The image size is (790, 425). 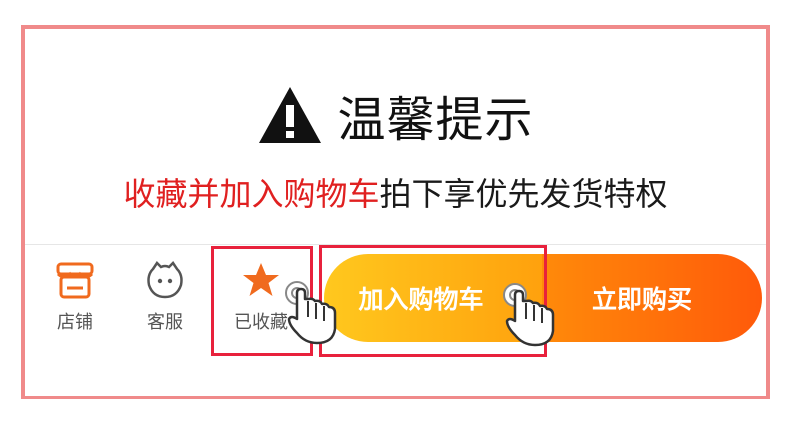 I want to click on service-face-icon, so click(x=165, y=280).